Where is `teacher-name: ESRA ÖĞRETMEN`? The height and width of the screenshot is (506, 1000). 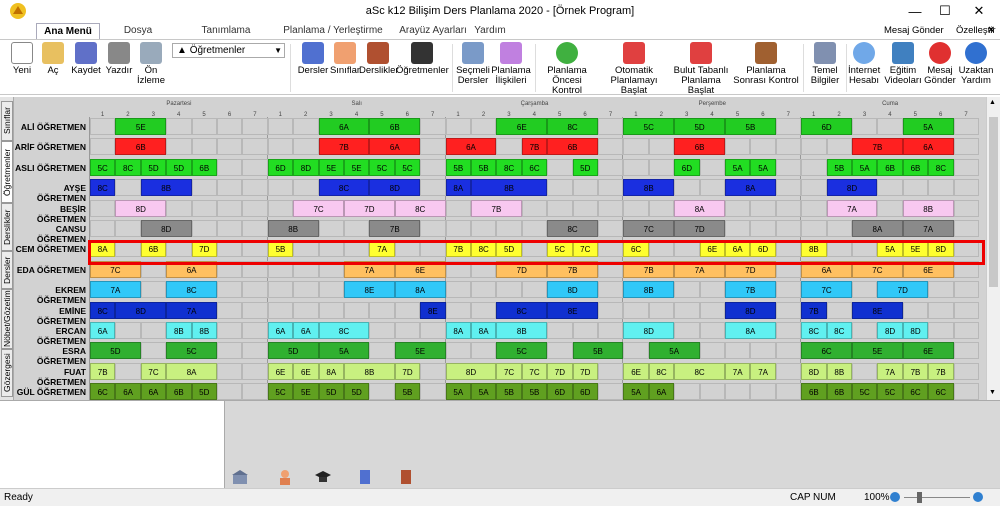
teacher-name: ESRA ÖĞRETMEN is located at coordinates (51, 356).